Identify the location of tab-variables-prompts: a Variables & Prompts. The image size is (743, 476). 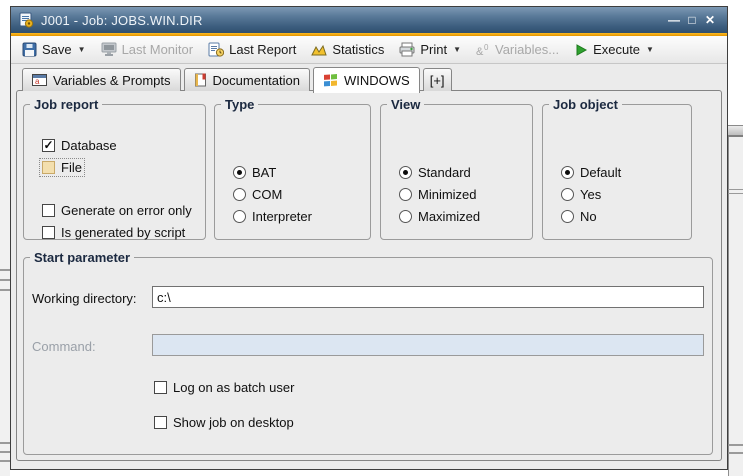
(101, 79).